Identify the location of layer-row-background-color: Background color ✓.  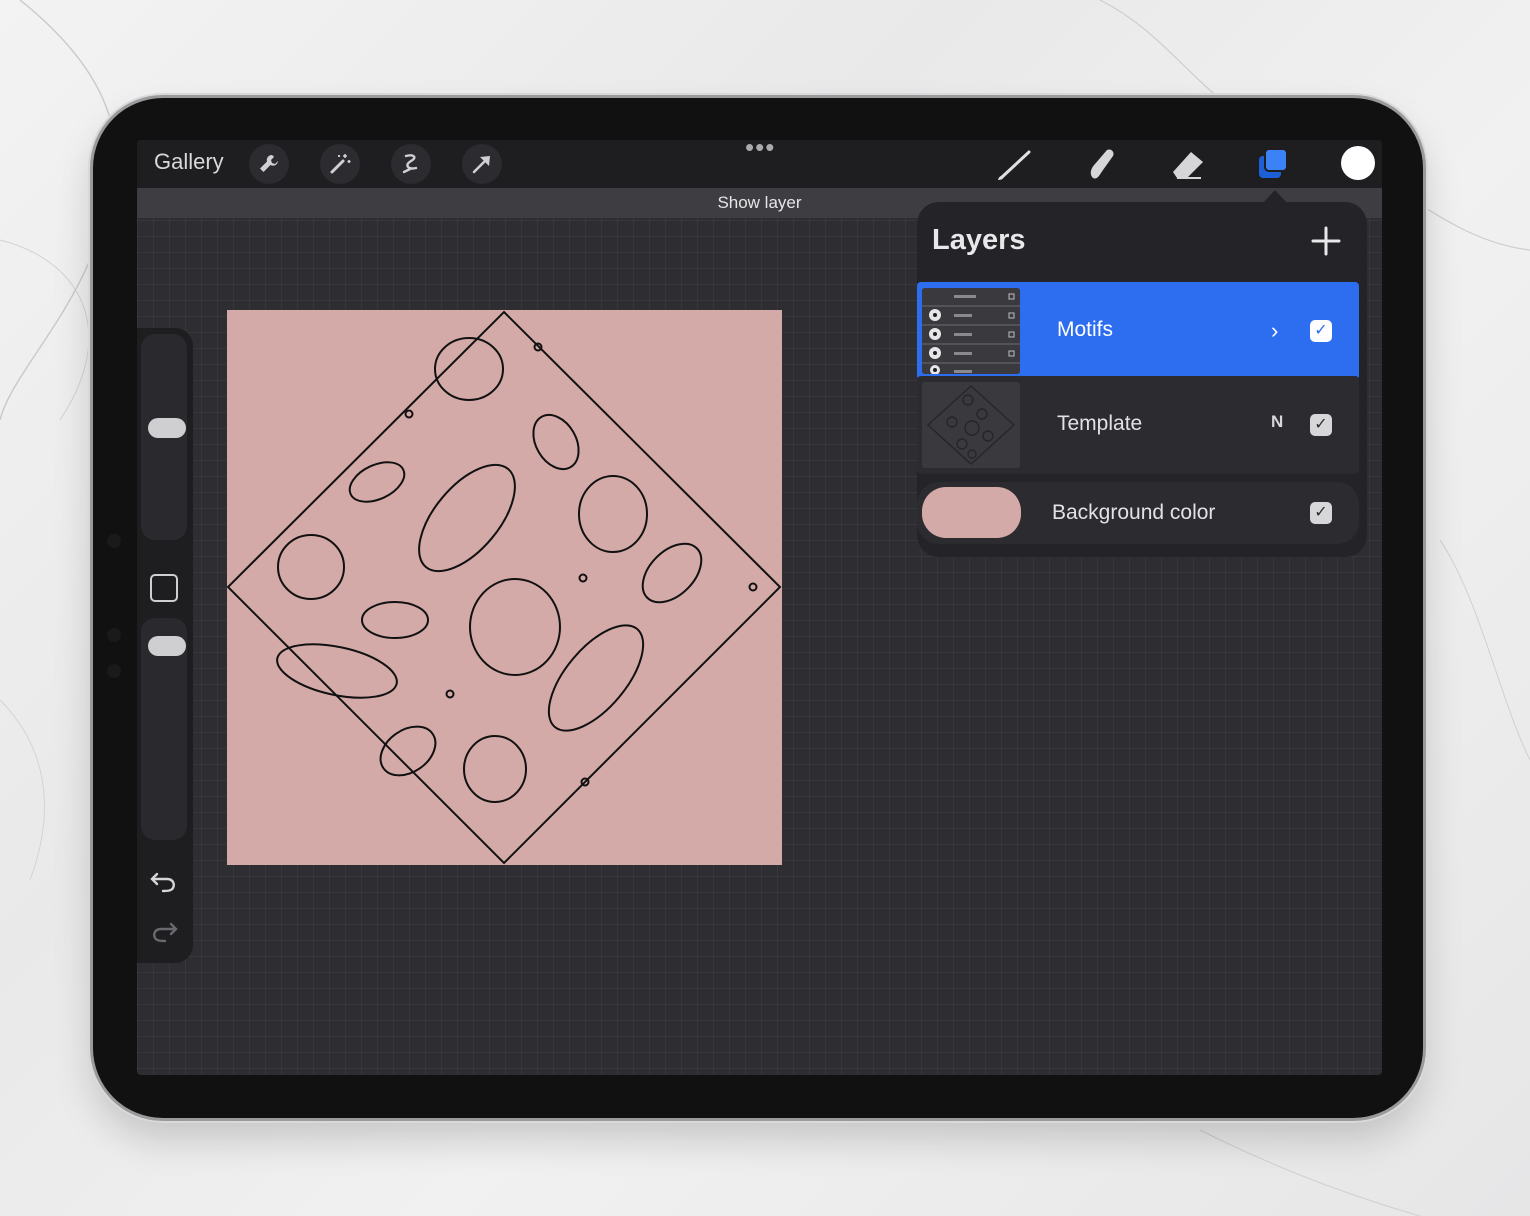
(1138, 513).